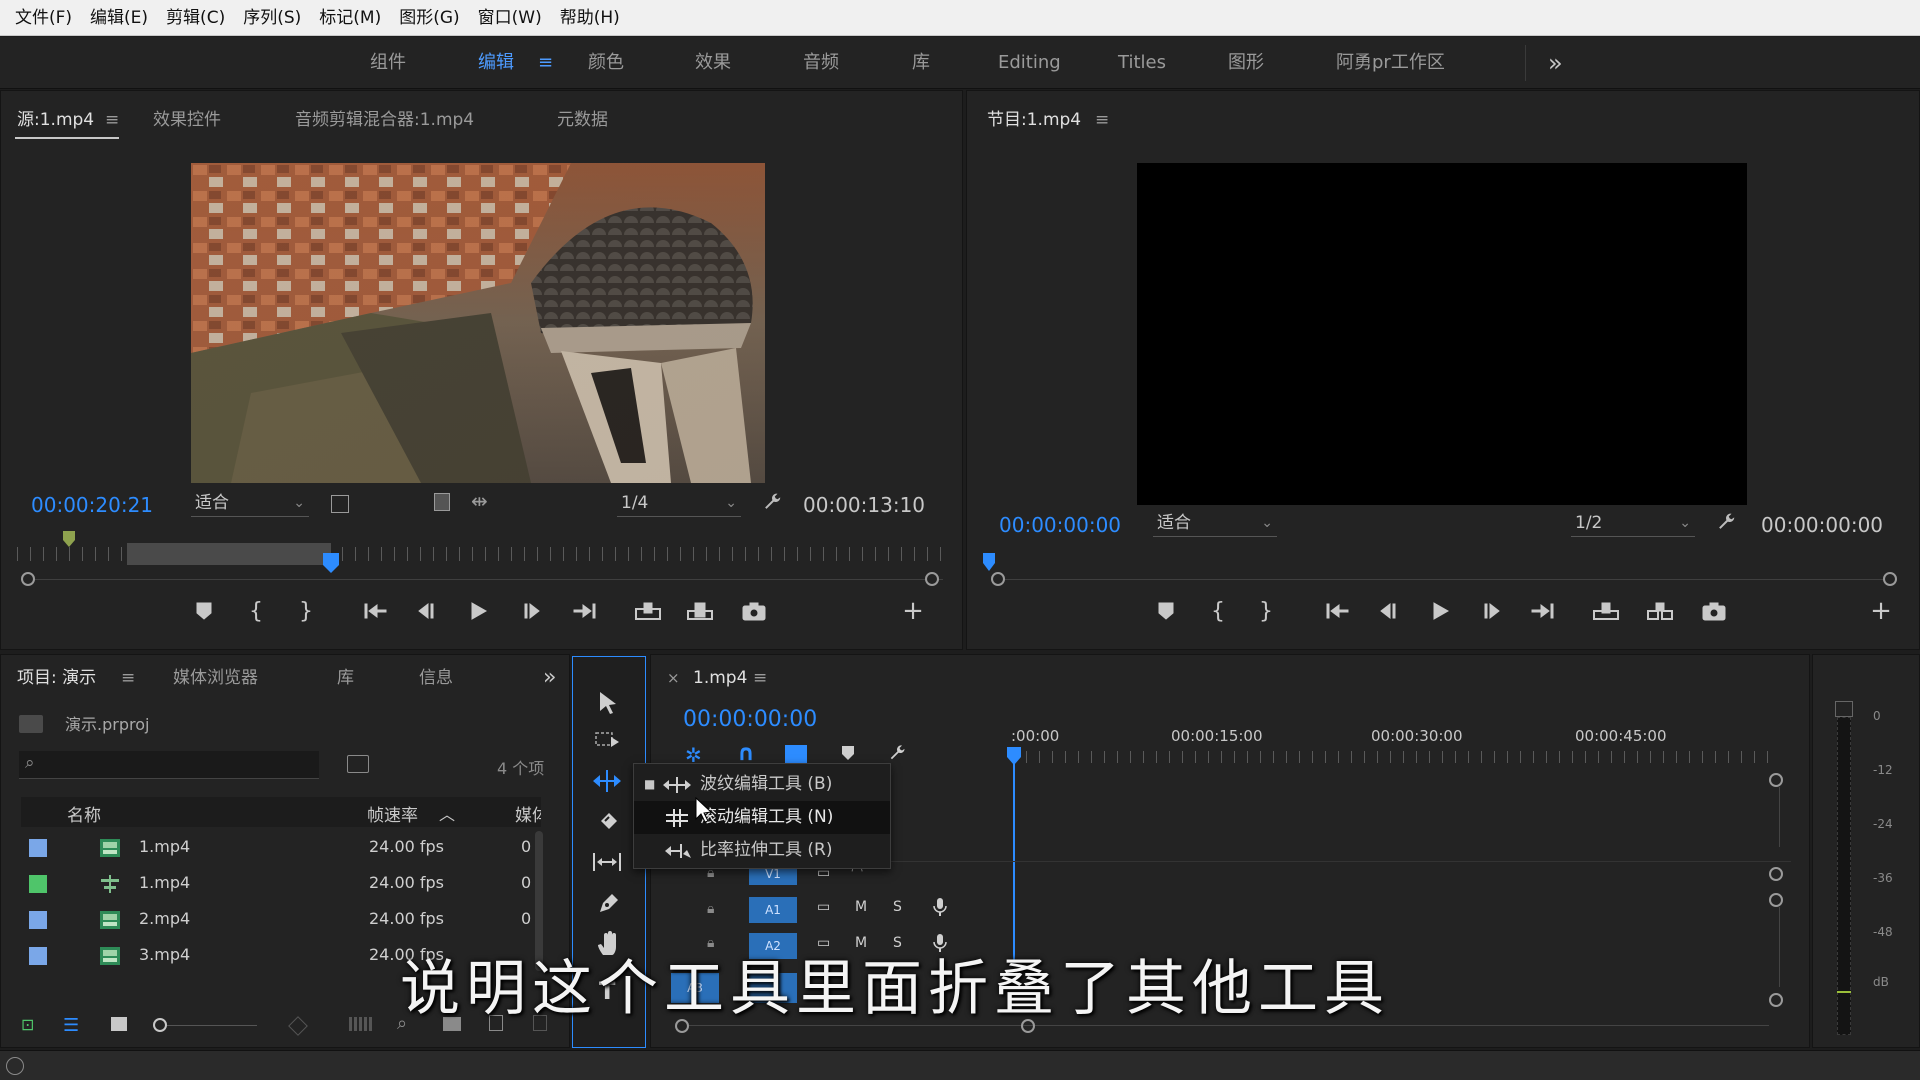 This screenshot has width=1920, height=1080. Describe the element at coordinates (361, 1024) in the screenshot. I see `automate-to-sequence-icon` at that location.